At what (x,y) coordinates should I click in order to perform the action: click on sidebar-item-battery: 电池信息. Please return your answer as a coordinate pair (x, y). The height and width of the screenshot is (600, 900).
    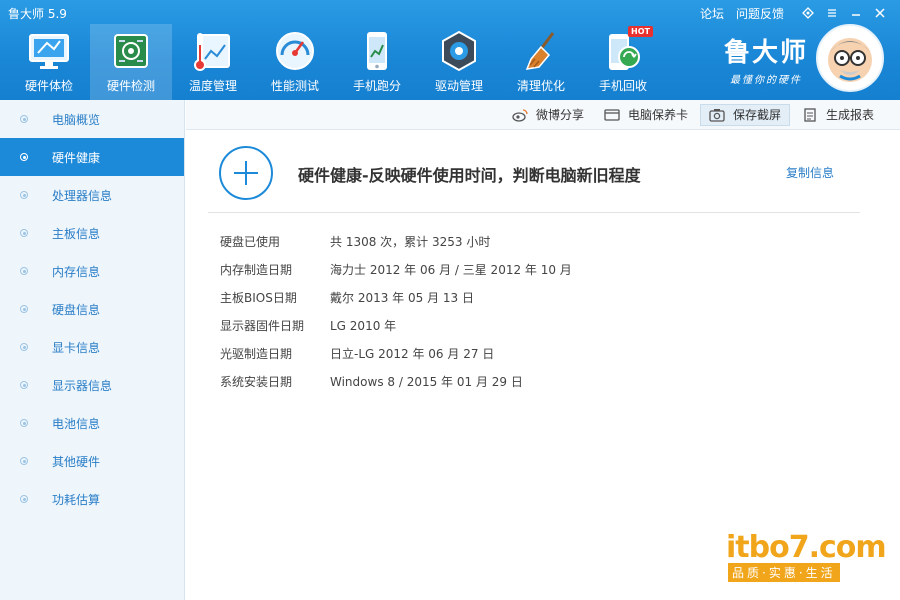
    Looking at the image, I should click on (92, 423).